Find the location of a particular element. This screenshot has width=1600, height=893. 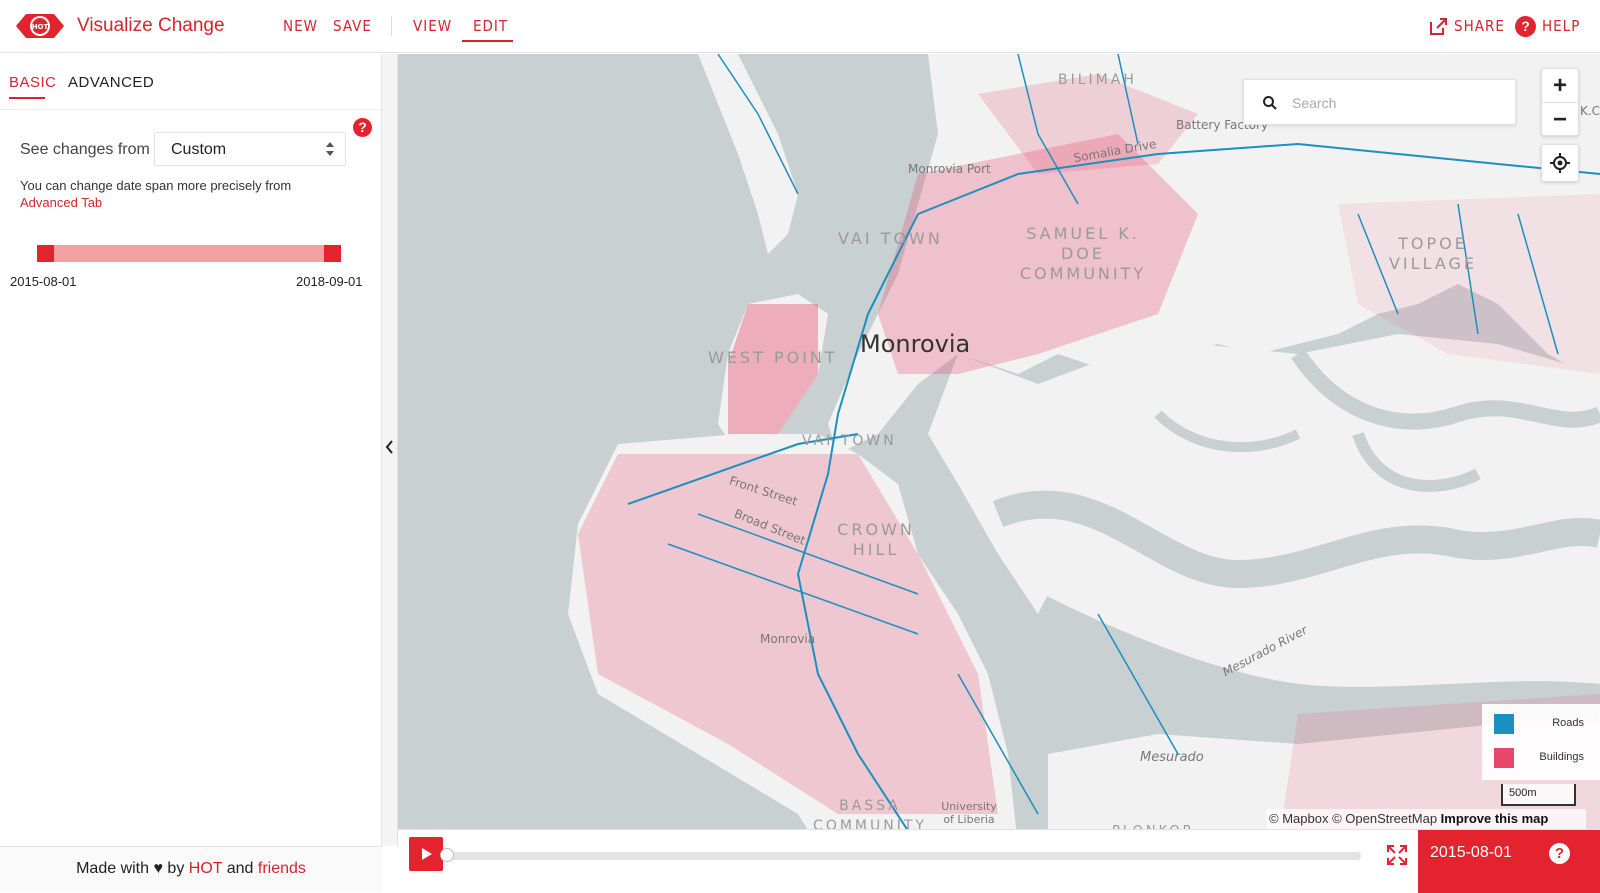

improve-map-link: Improve this map is located at coordinates (1495, 818).